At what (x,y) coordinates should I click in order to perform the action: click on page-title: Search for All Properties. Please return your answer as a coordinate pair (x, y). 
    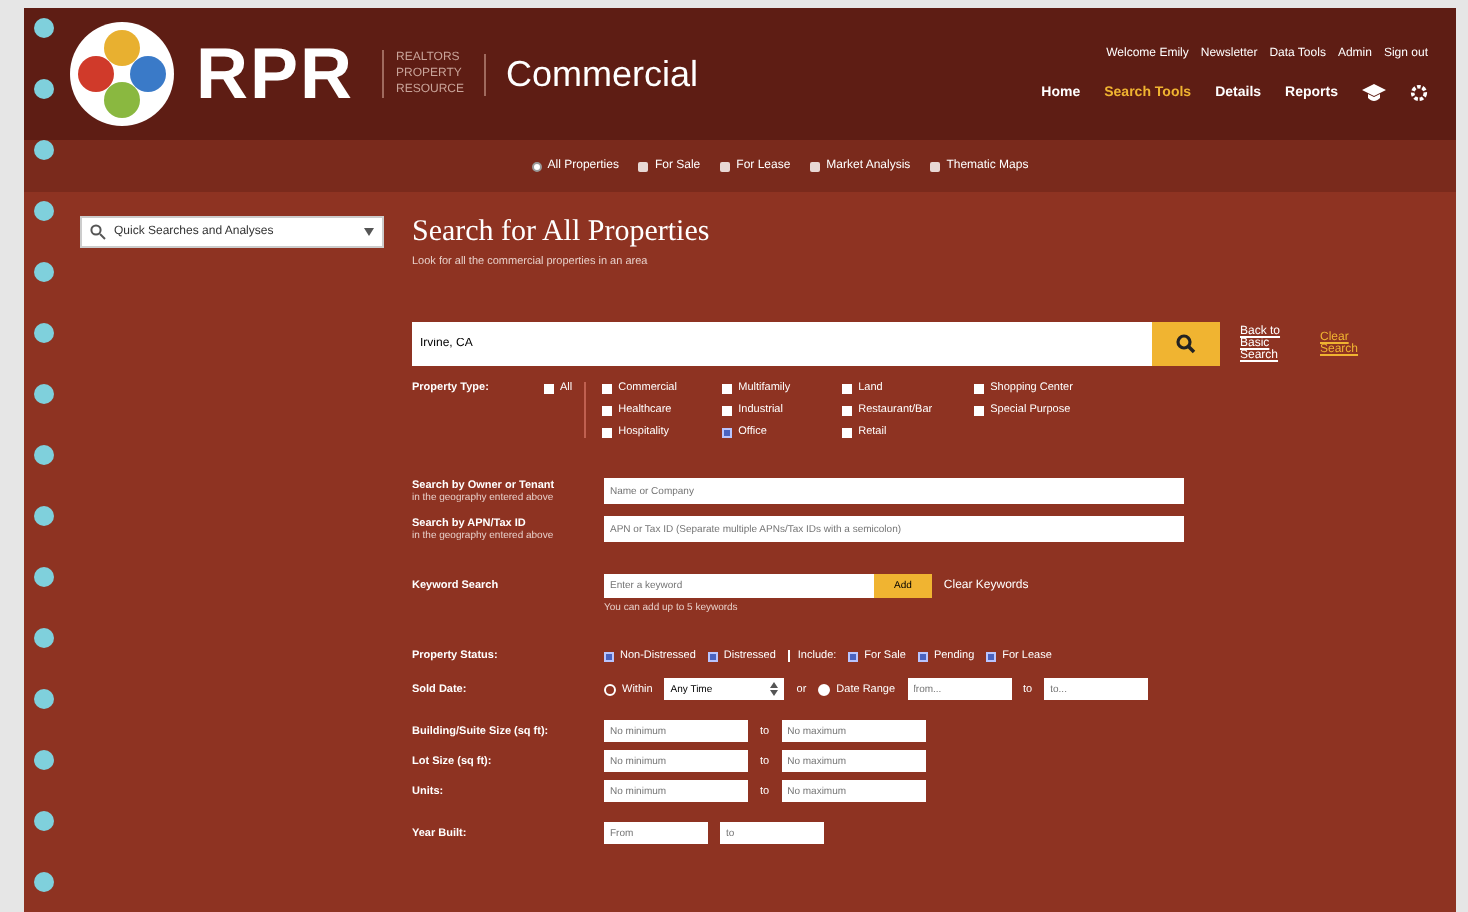
    Looking at the image, I should click on (562, 233).